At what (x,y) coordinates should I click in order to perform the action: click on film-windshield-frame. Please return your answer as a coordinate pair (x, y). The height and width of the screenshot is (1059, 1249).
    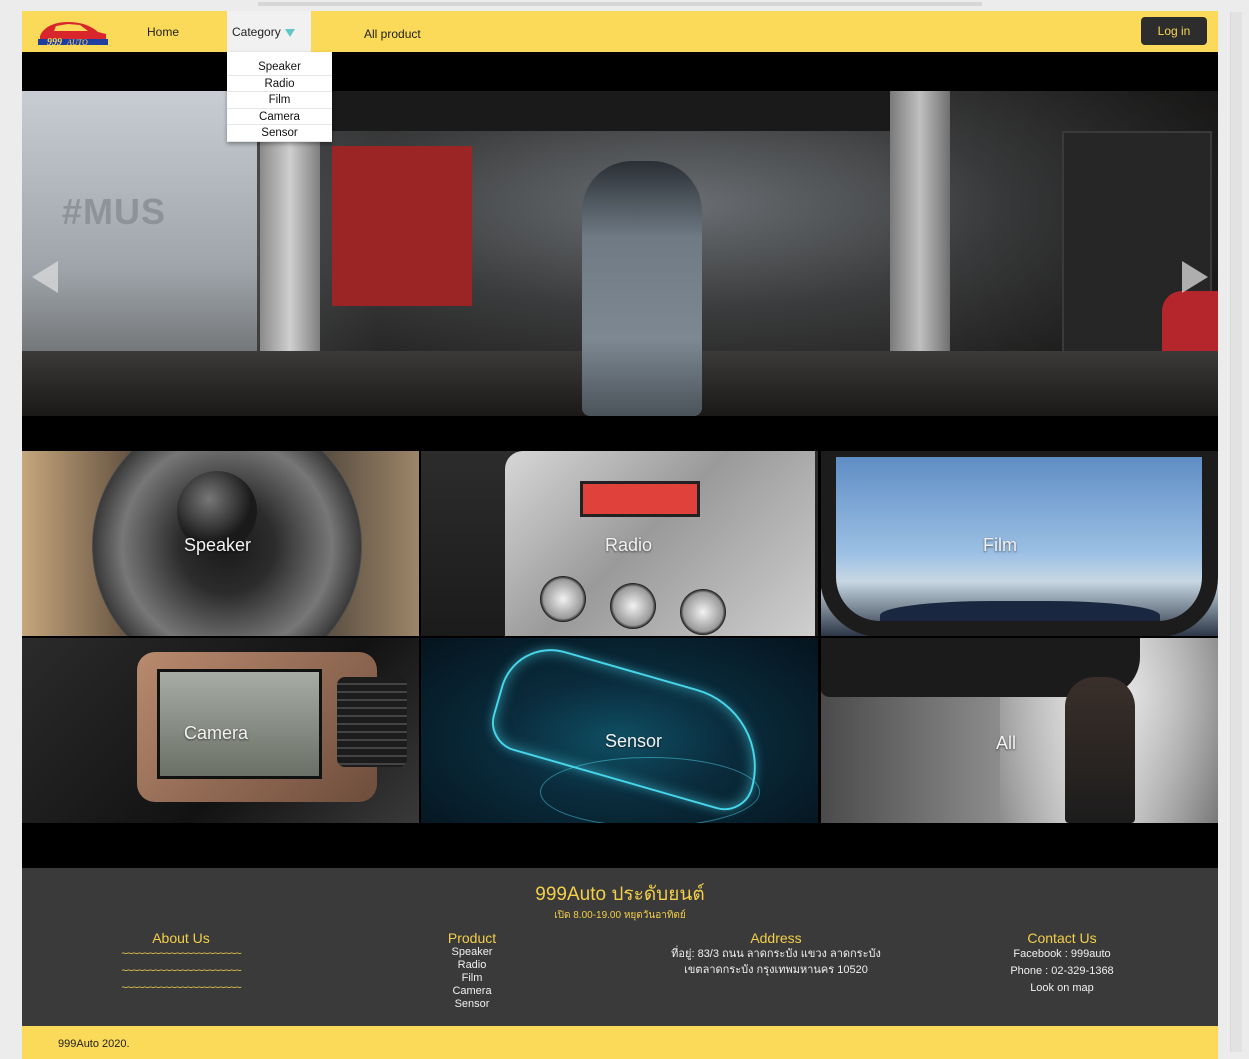
    Looking at the image, I should click on (1019, 544).